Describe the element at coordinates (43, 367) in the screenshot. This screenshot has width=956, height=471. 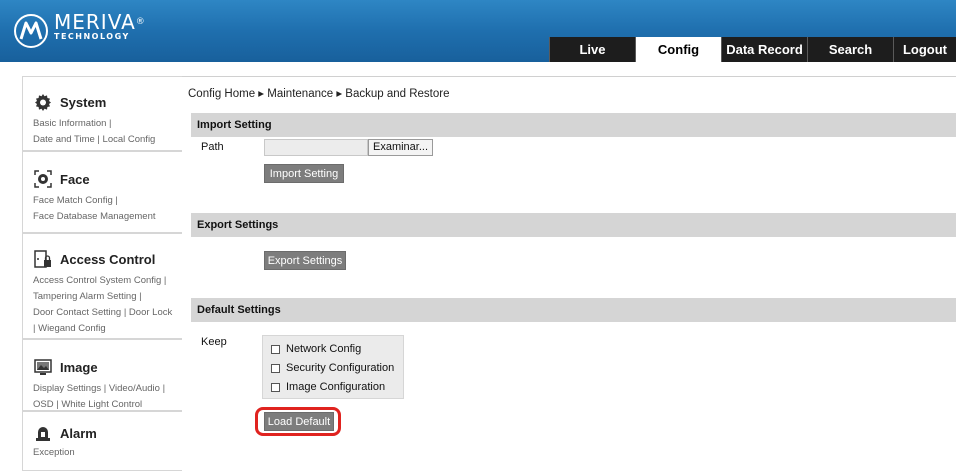
I see `image-icon` at that location.